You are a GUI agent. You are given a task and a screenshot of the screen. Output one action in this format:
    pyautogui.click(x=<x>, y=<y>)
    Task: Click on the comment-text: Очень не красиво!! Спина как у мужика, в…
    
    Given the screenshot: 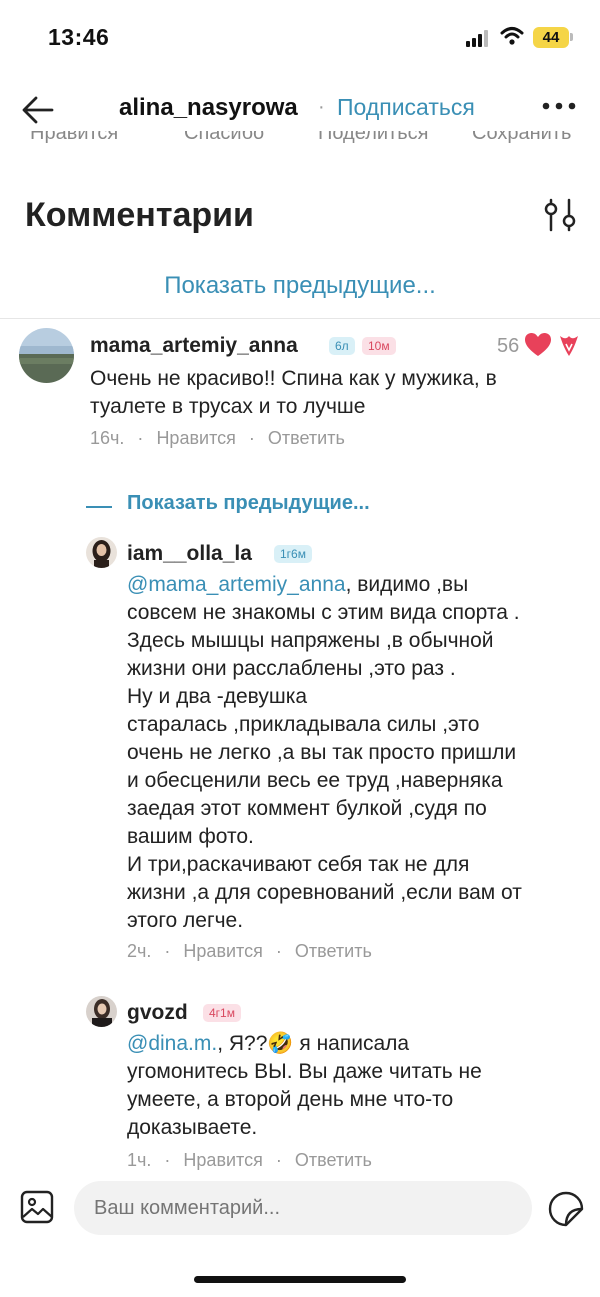 What is the action you would take?
    pyautogui.click(x=293, y=392)
    